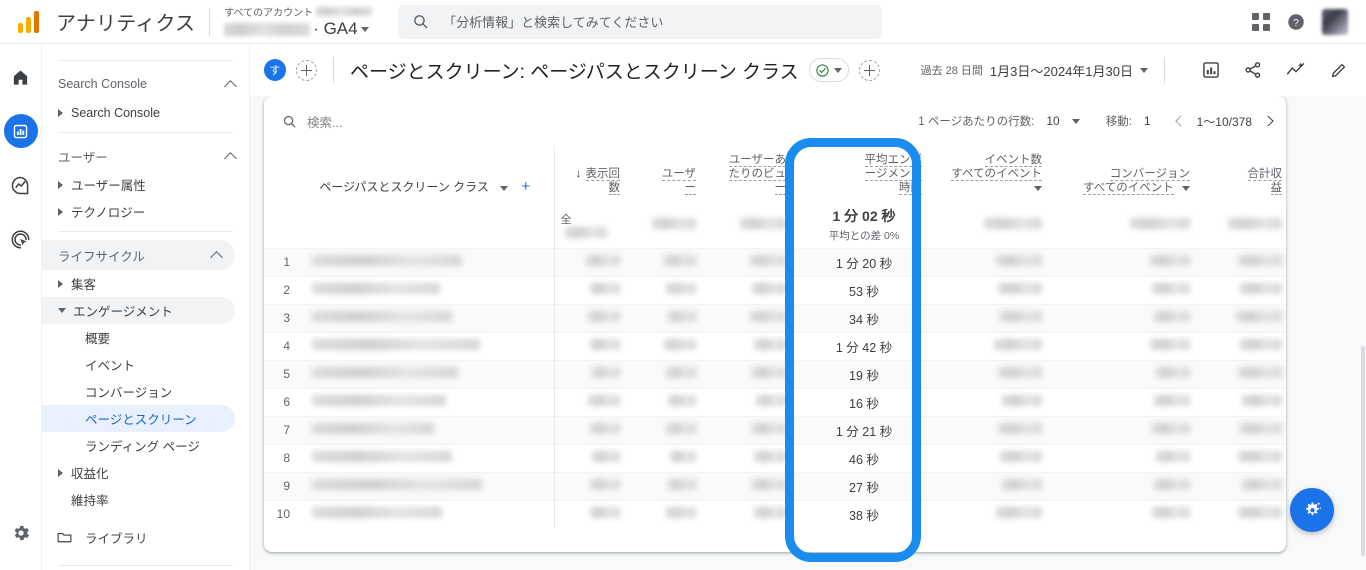 Image resolution: width=1366 pixels, height=570 pixels. Describe the element at coordinates (275, 70) in the screenshot. I see `comparison-badge: す` at that location.